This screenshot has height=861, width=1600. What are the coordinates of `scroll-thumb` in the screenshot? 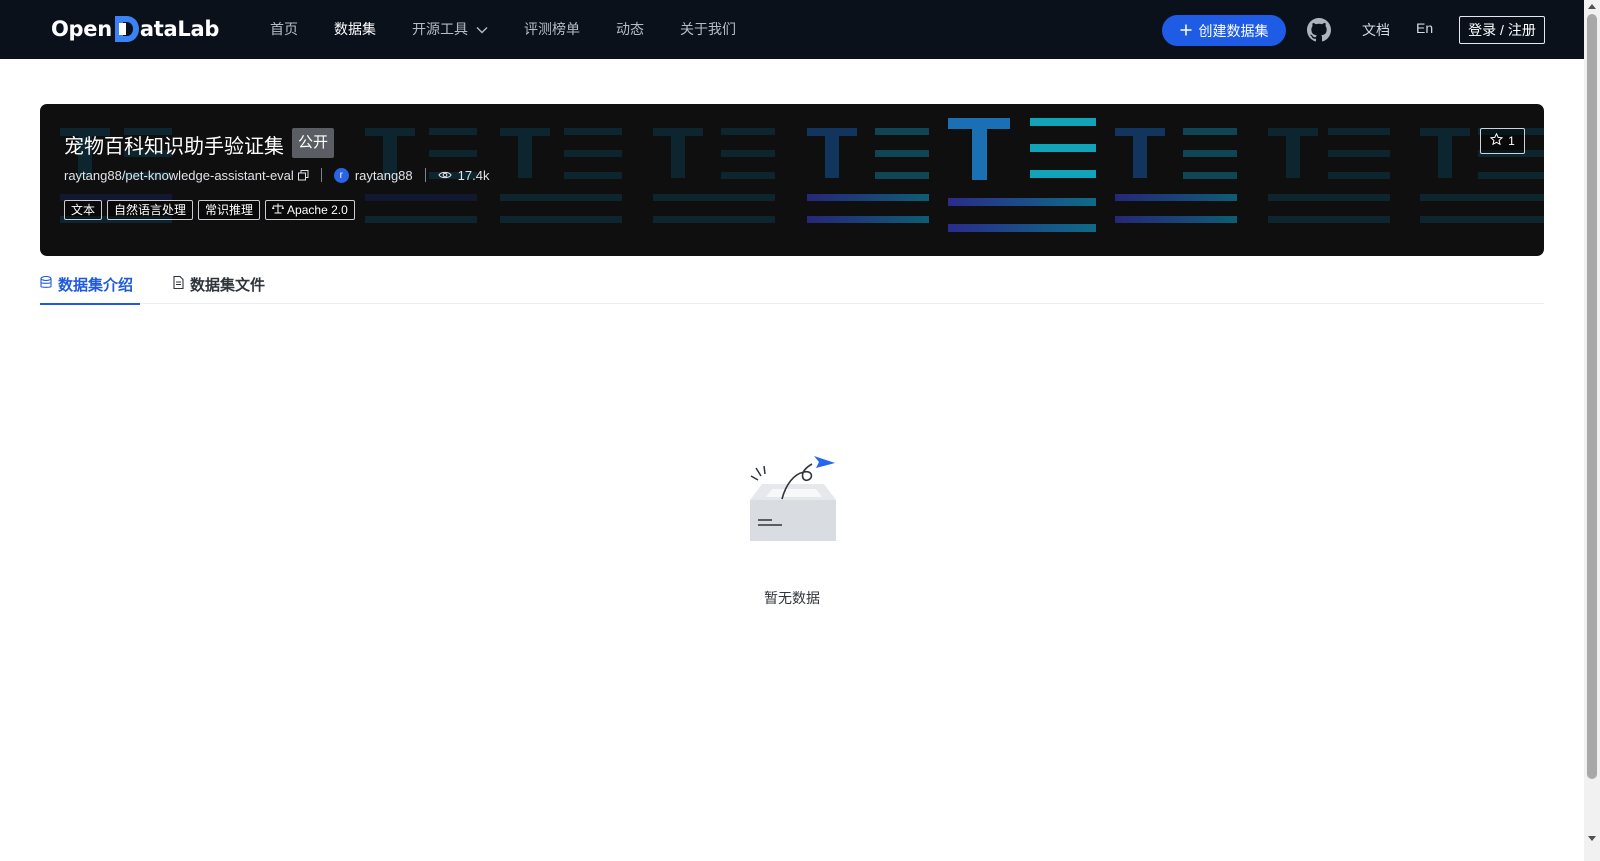 It's located at (1592, 396).